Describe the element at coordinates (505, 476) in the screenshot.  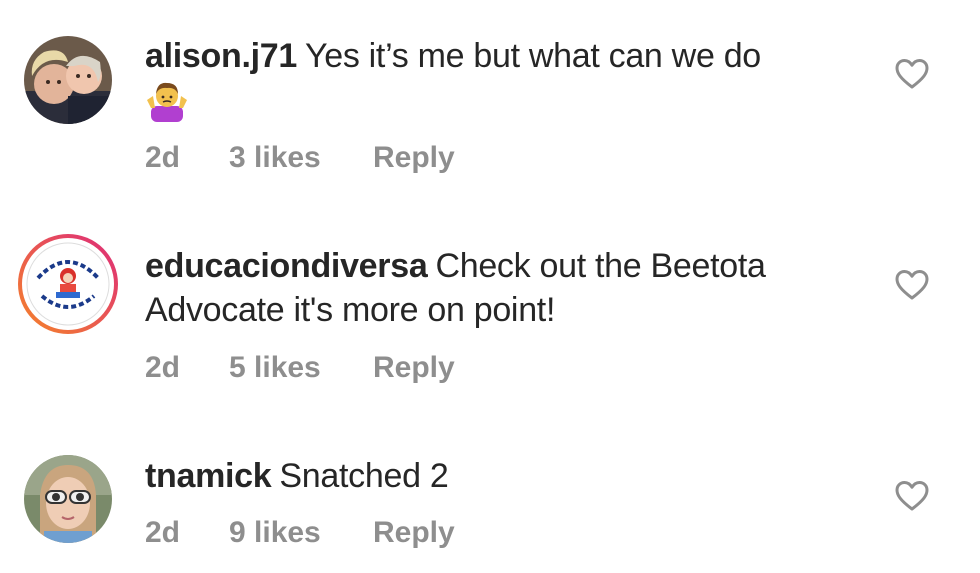
I see `comment-body: tnamick Snatched 2` at that location.